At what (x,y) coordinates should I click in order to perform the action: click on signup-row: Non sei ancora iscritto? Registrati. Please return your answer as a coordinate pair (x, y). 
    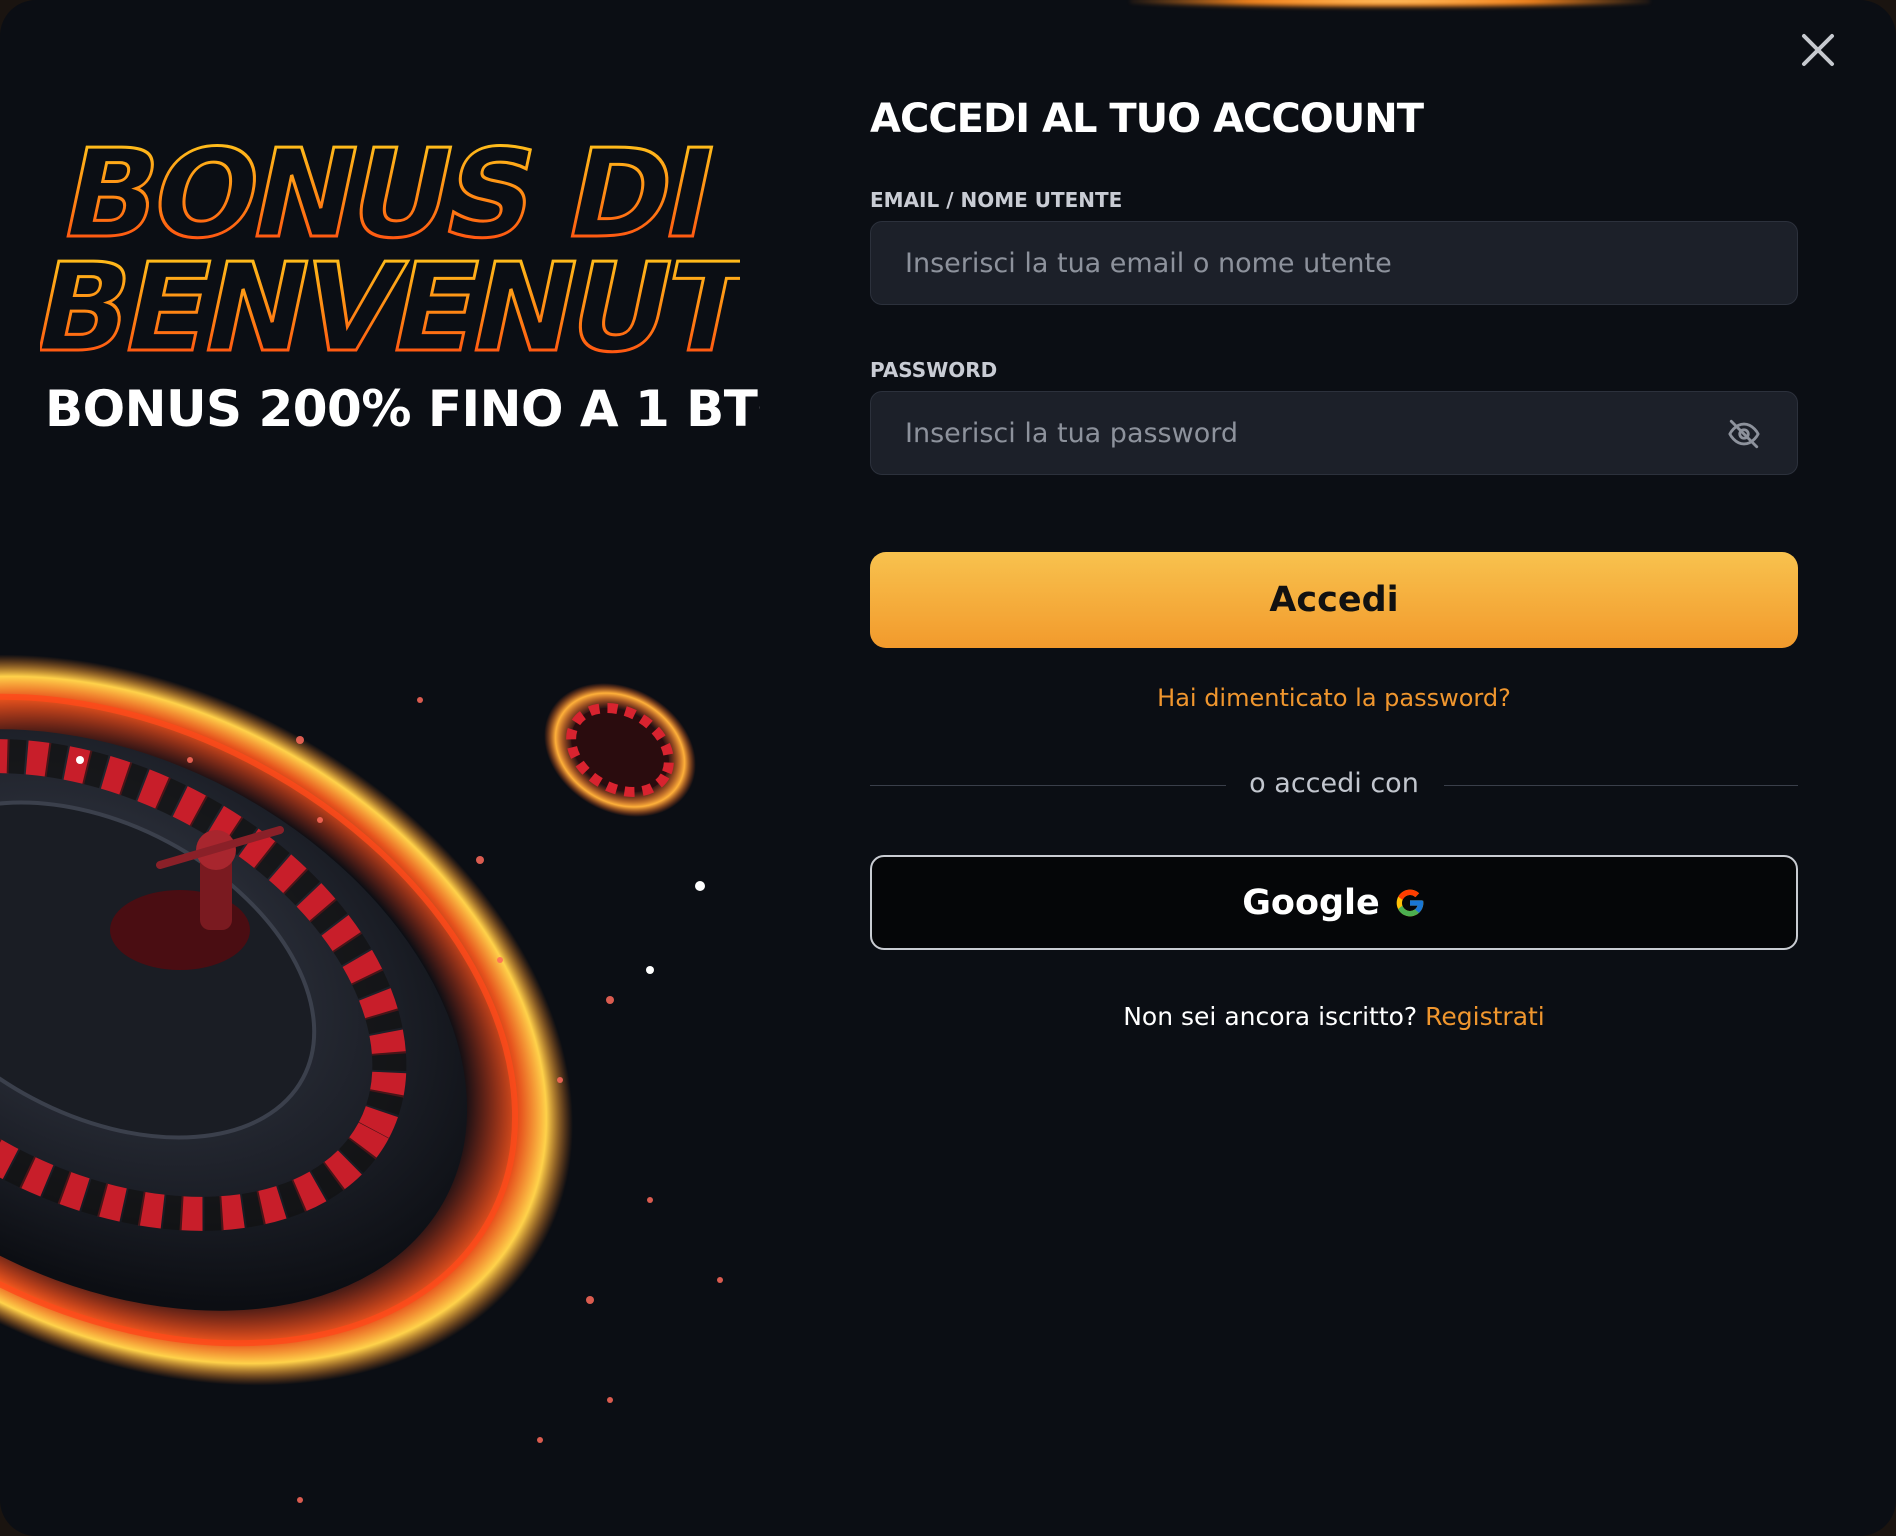
    Looking at the image, I should click on (1334, 1016).